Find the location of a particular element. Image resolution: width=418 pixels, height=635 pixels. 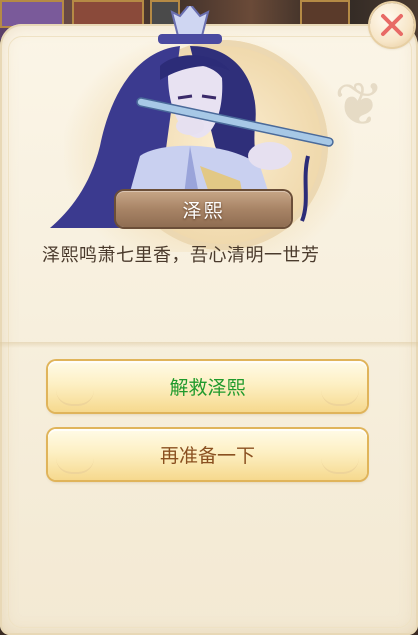

prepare-again-button: 再准备一下 is located at coordinates (207, 454).